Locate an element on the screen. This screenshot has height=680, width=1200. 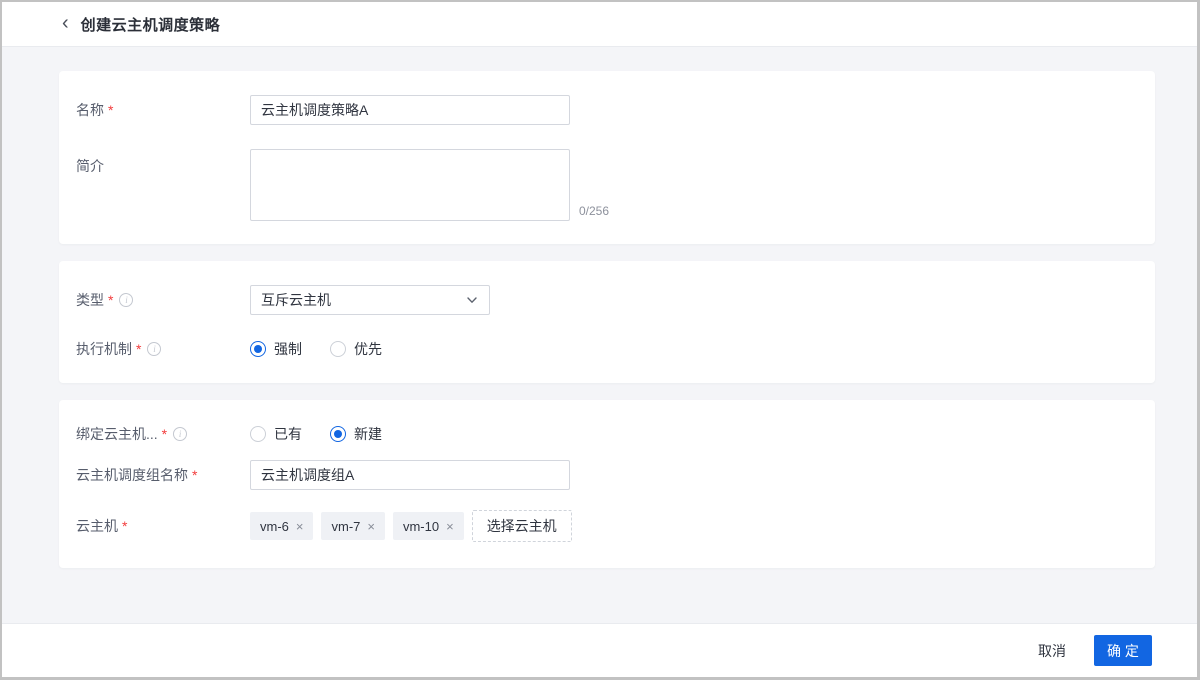
cancel-button: 取消 is located at coordinates (1052, 651).